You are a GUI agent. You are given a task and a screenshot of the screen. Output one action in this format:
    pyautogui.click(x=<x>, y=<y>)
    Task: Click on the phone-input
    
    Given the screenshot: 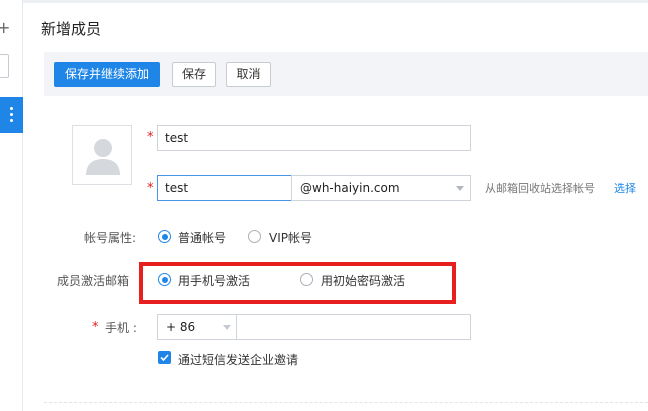 What is the action you would take?
    pyautogui.click(x=353, y=327)
    